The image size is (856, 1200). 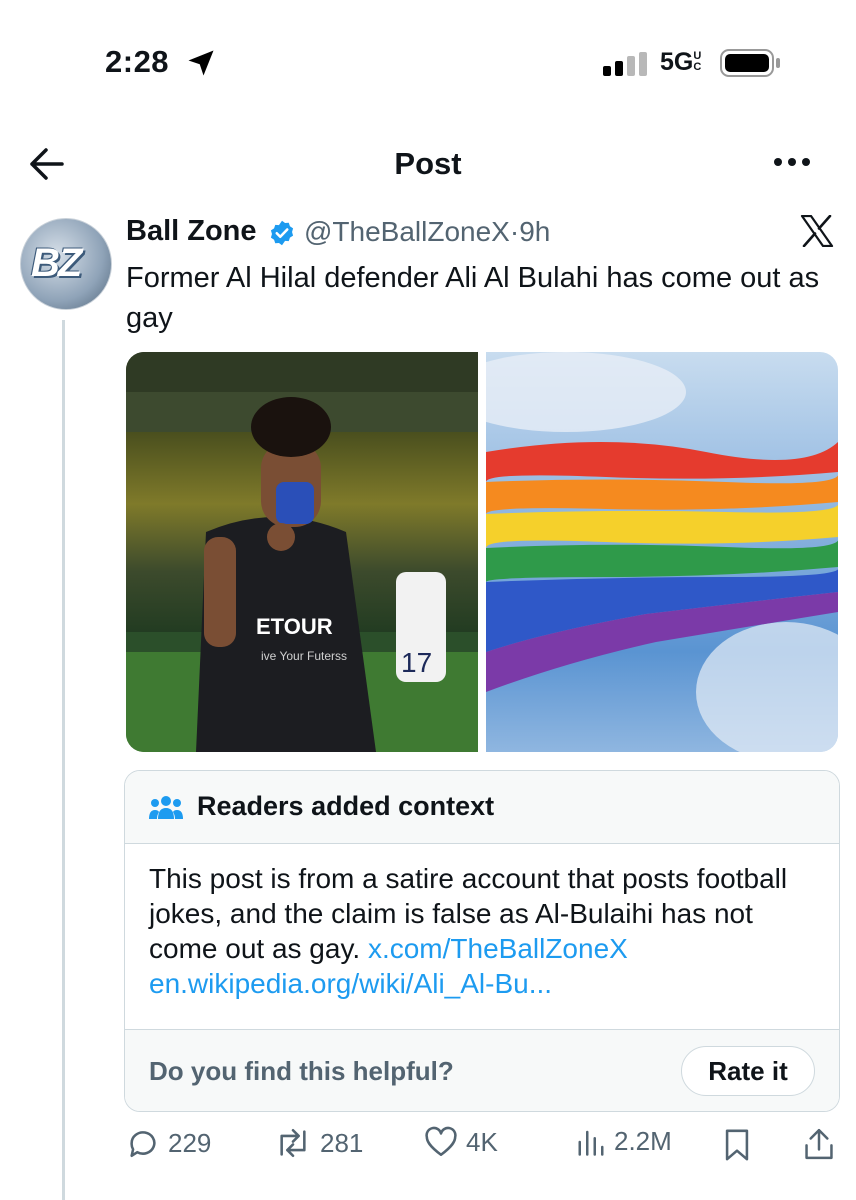 I want to click on network-indicator: 5GUC, so click(x=681, y=62).